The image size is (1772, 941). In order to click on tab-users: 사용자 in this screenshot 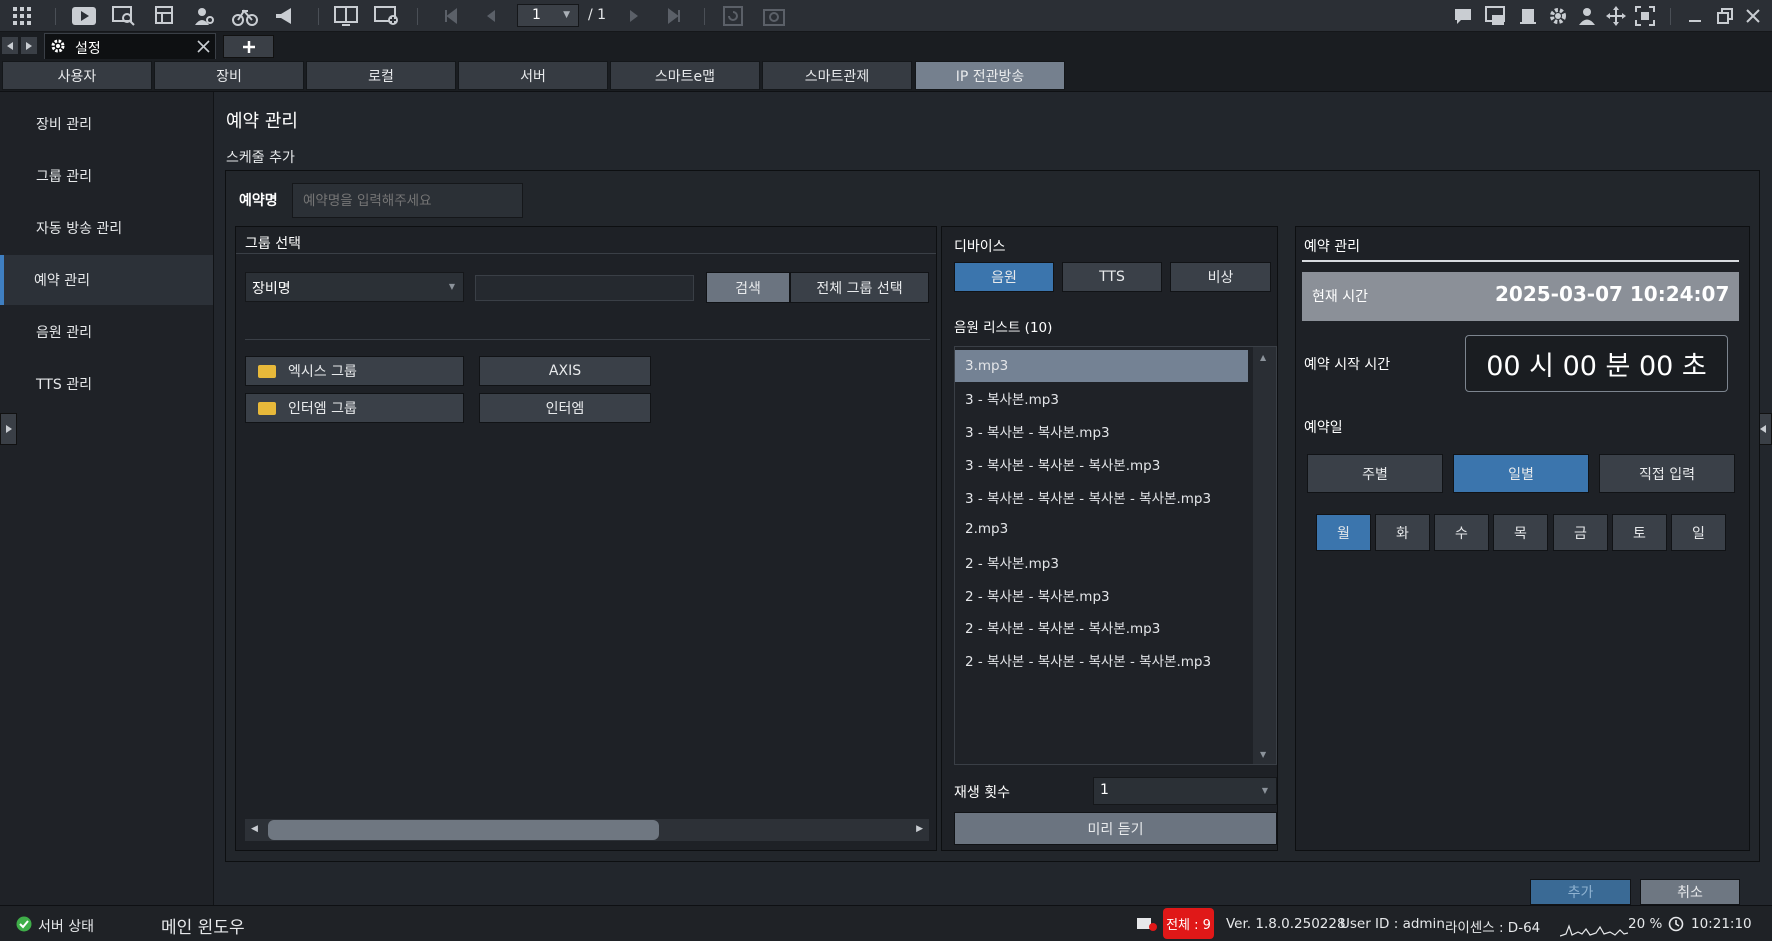, I will do `click(77, 75)`.